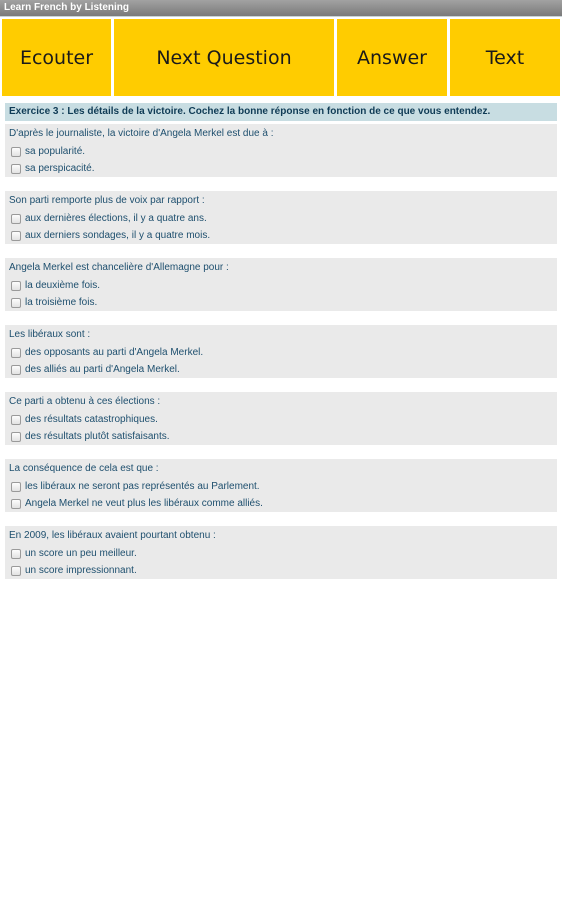 The height and width of the screenshot is (900, 562). What do you see at coordinates (281, 8) in the screenshot?
I see `app-title-bar: Learn French by Listening` at bounding box center [281, 8].